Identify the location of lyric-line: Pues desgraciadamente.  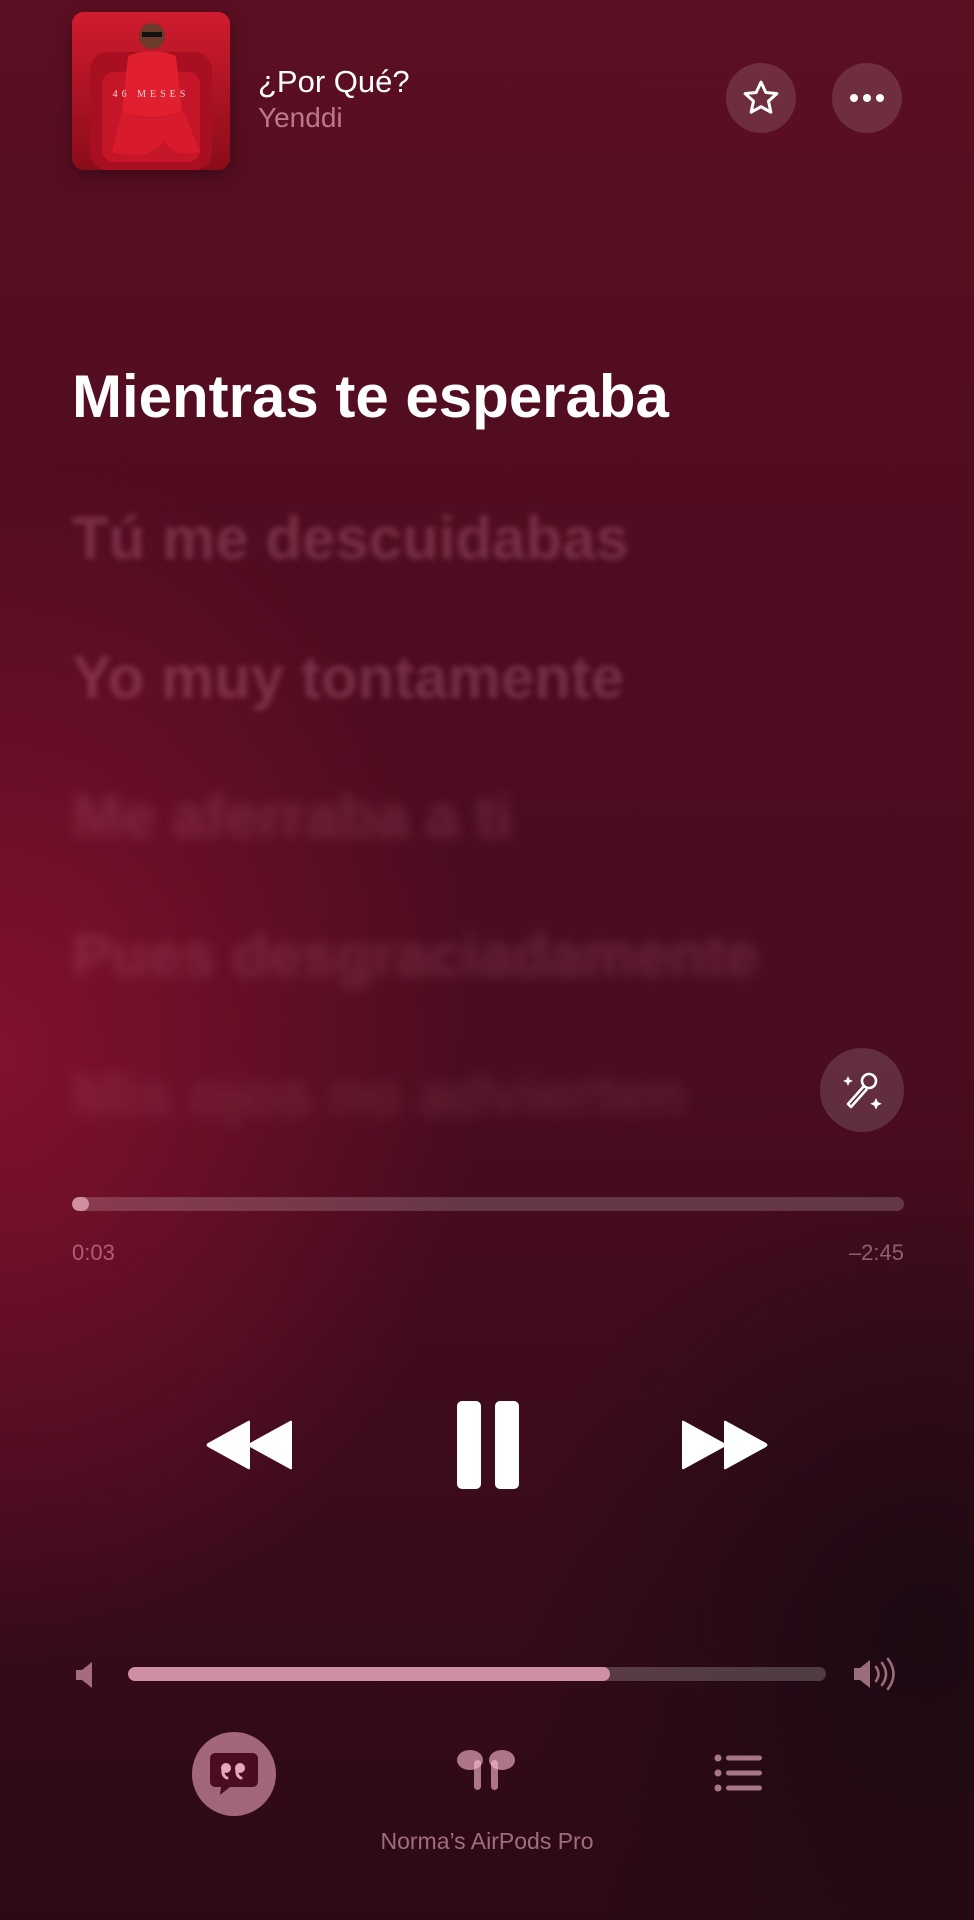
(415, 955).